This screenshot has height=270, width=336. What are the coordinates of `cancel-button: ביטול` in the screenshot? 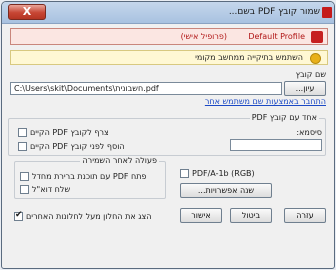 It's located at (251, 215).